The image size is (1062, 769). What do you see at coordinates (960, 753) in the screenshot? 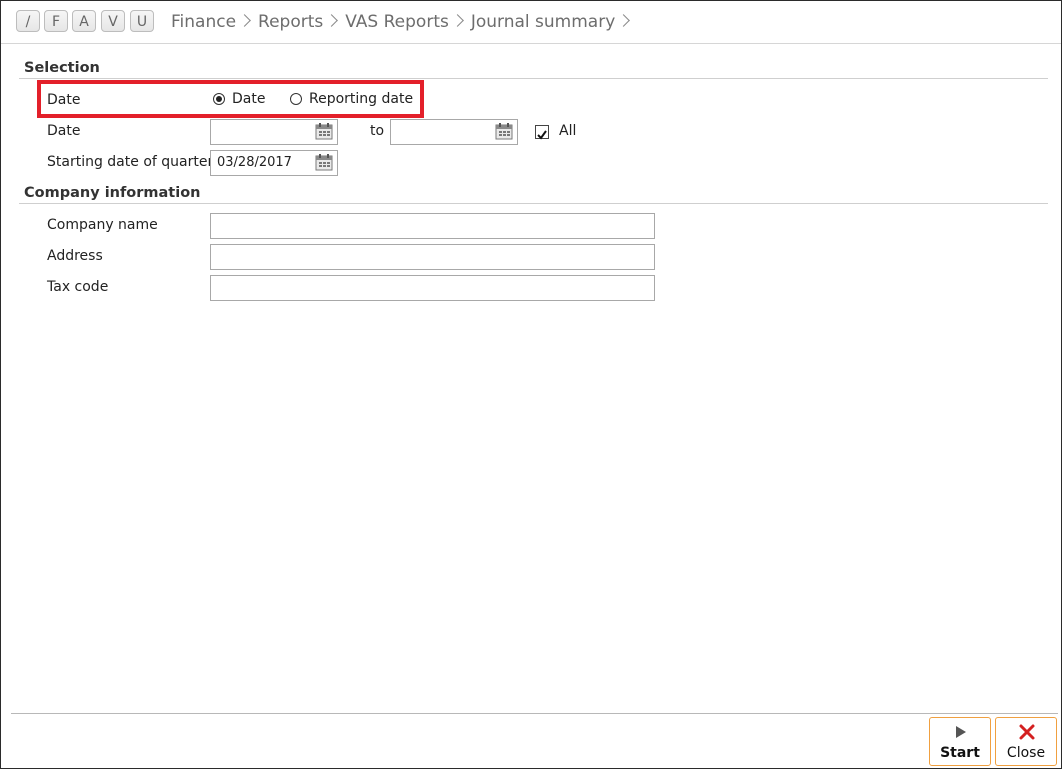
I see `start-button-label: Start` at bounding box center [960, 753].